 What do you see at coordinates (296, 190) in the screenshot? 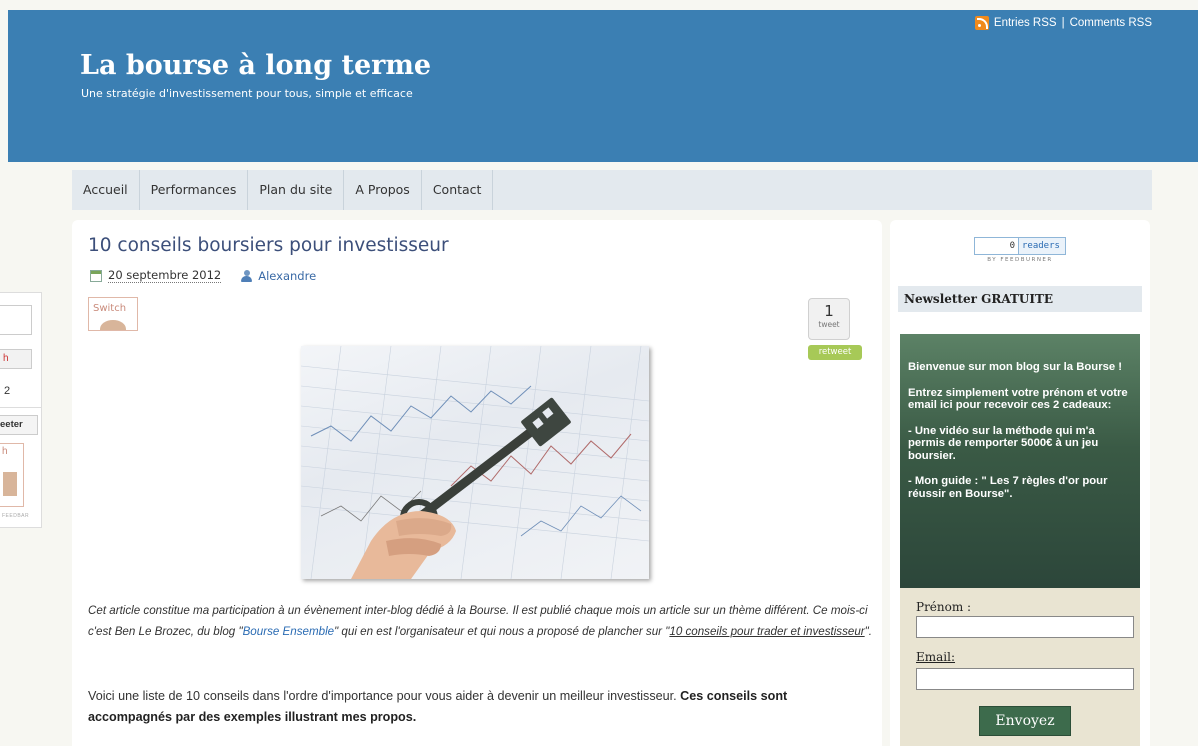
I see `nav-item-plan-du-site: Plan du site` at bounding box center [296, 190].